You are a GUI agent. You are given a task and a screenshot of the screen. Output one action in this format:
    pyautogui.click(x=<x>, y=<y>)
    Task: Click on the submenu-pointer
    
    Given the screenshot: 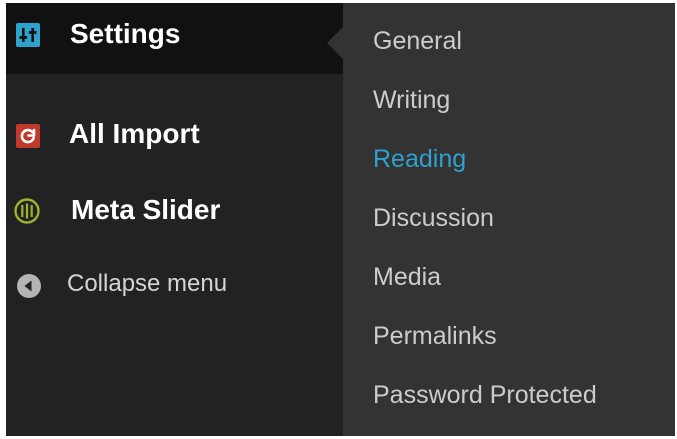 What is the action you would take?
    pyautogui.click(x=335, y=43)
    